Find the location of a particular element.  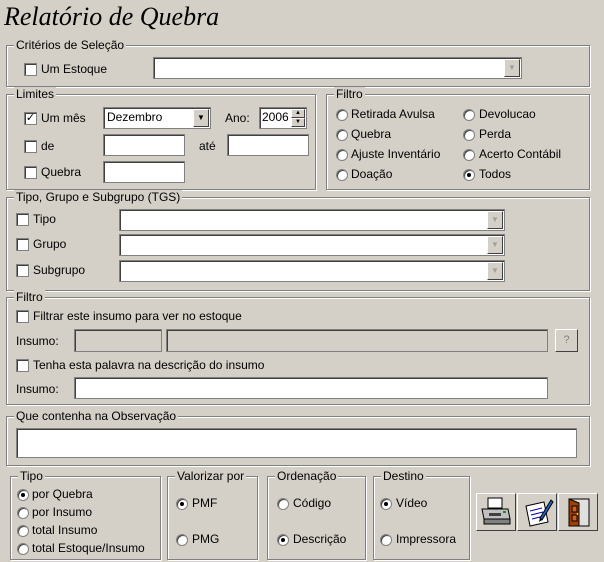

insumo-code-input is located at coordinates (118, 340).